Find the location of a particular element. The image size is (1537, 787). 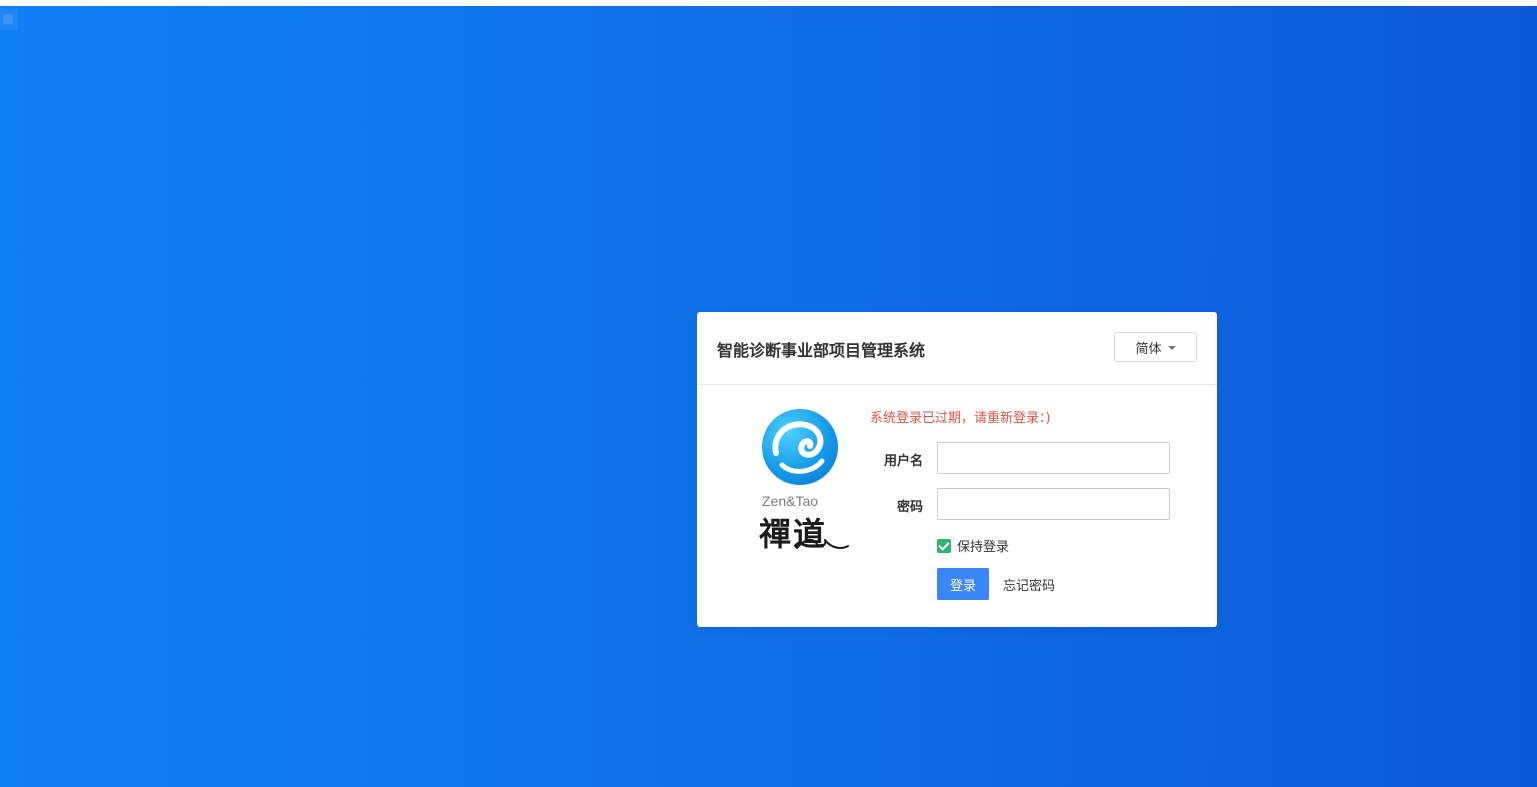

corner-widget is located at coordinates (9, 19).